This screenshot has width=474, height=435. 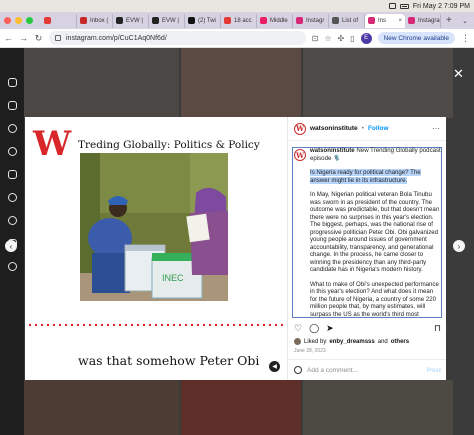 What do you see at coordinates (275, 20) in the screenshot?
I see `browser-tab: Middle` at bounding box center [275, 20].